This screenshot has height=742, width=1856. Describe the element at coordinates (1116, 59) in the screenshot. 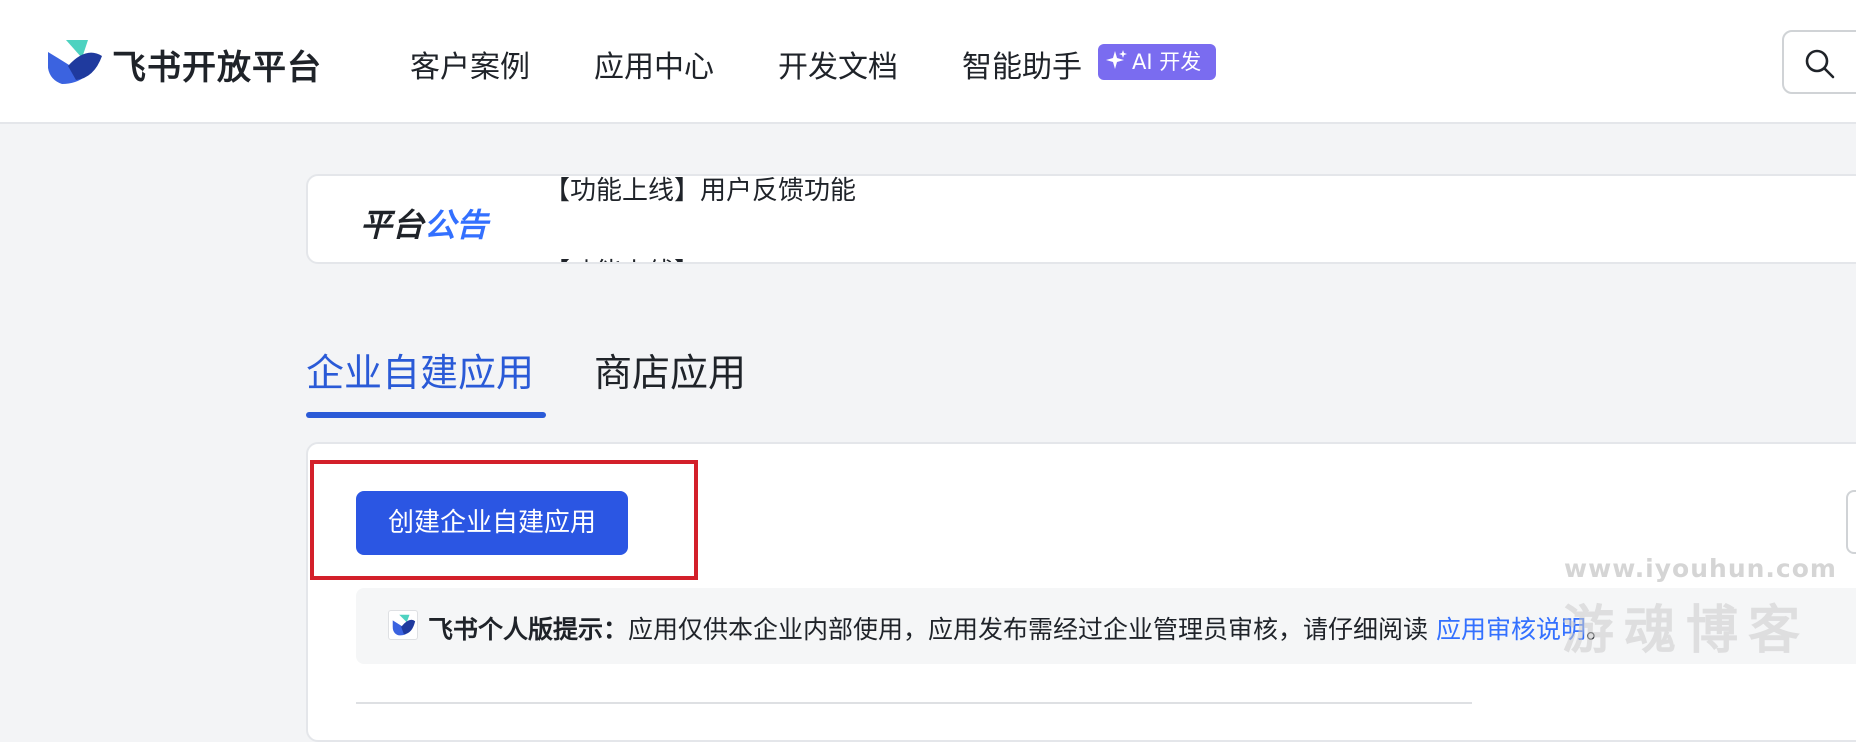

I see `sparkle-icon` at that location.